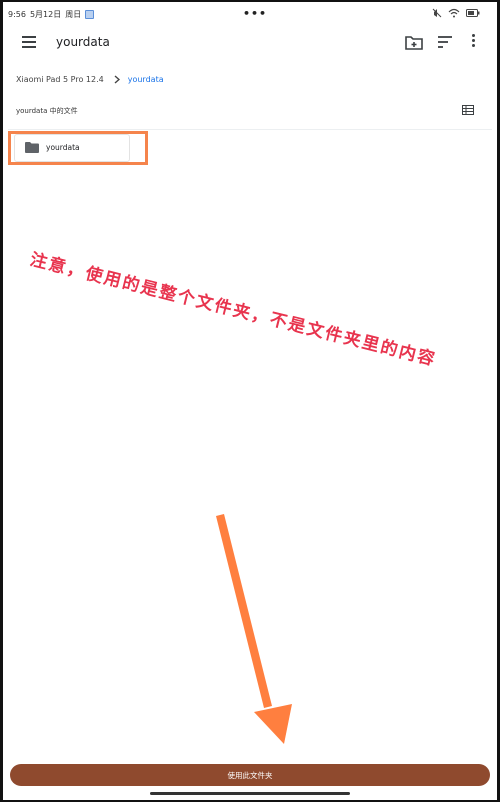  Describe the element at coordinates (445, 42) in the screenshot. I see `sort-icon` at that location.